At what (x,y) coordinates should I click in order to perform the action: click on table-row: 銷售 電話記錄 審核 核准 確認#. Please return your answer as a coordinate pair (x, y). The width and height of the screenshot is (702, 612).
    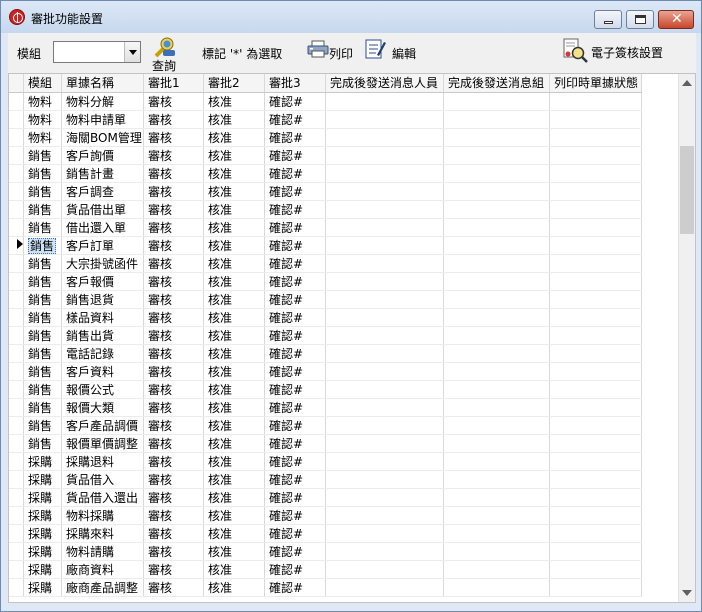
    Looking at the image, I should click on (325, 353).